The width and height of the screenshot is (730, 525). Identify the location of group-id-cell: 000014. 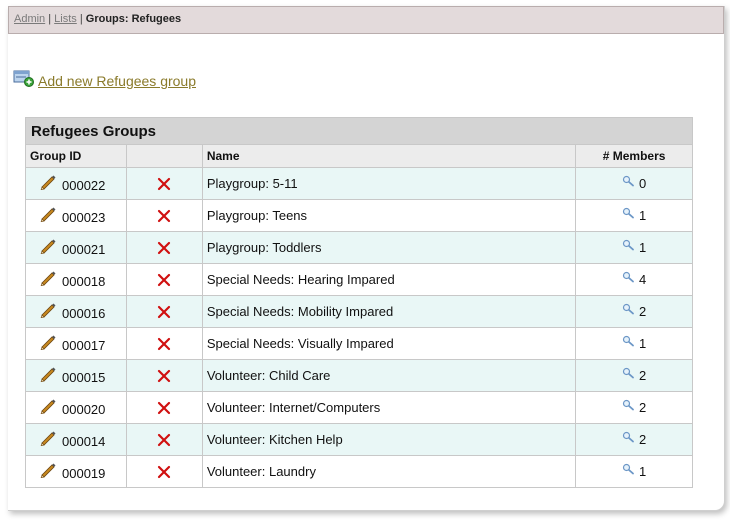
(76, 439).